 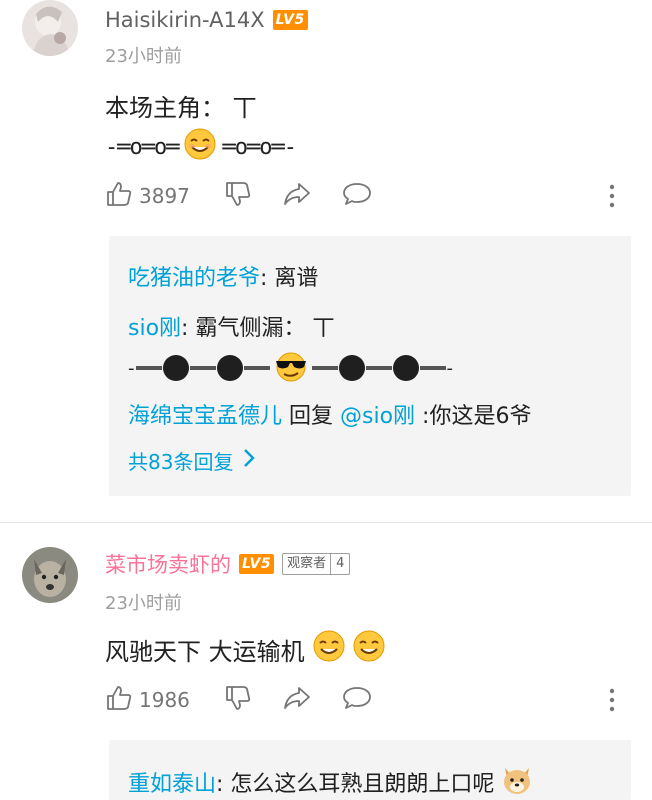 I want to click on reply-label: 回复, so click(x=311, y=416).